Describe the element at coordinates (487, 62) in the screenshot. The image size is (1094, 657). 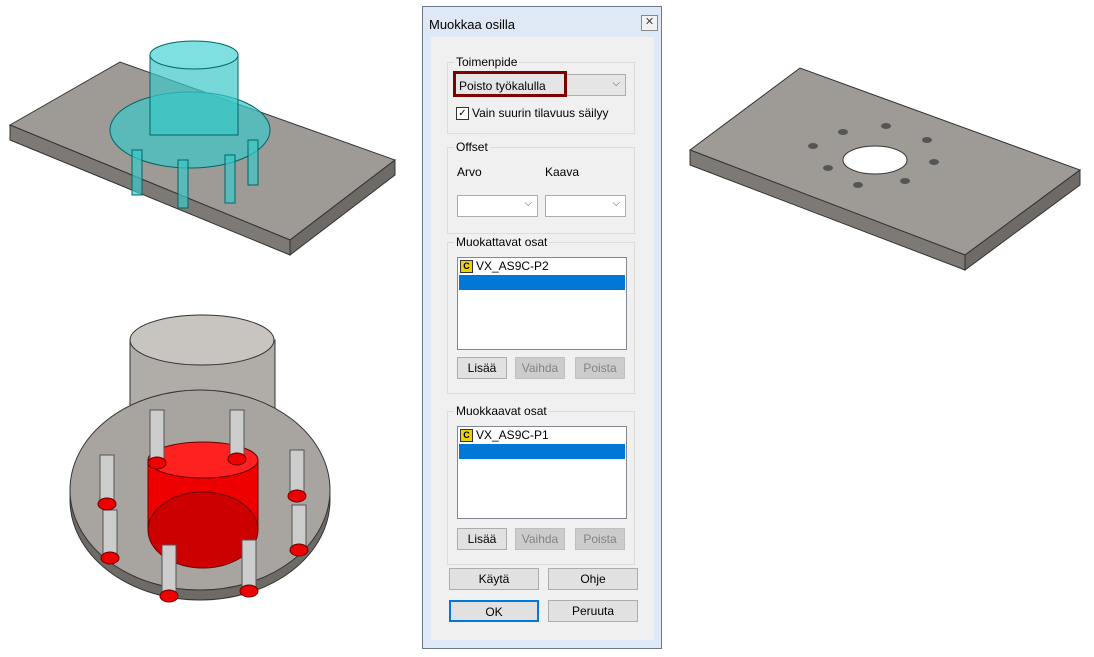
I see `operation-legend: Toimenpide` at that location.